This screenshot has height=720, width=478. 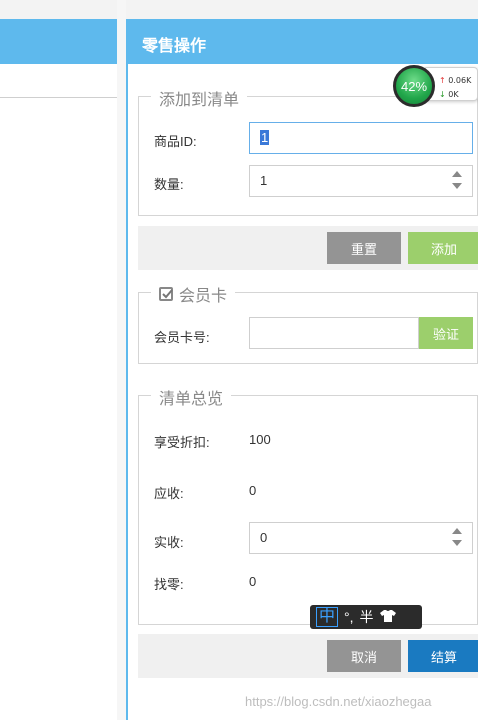 I want to click on left-top-strip, so click(x=58, y=9).